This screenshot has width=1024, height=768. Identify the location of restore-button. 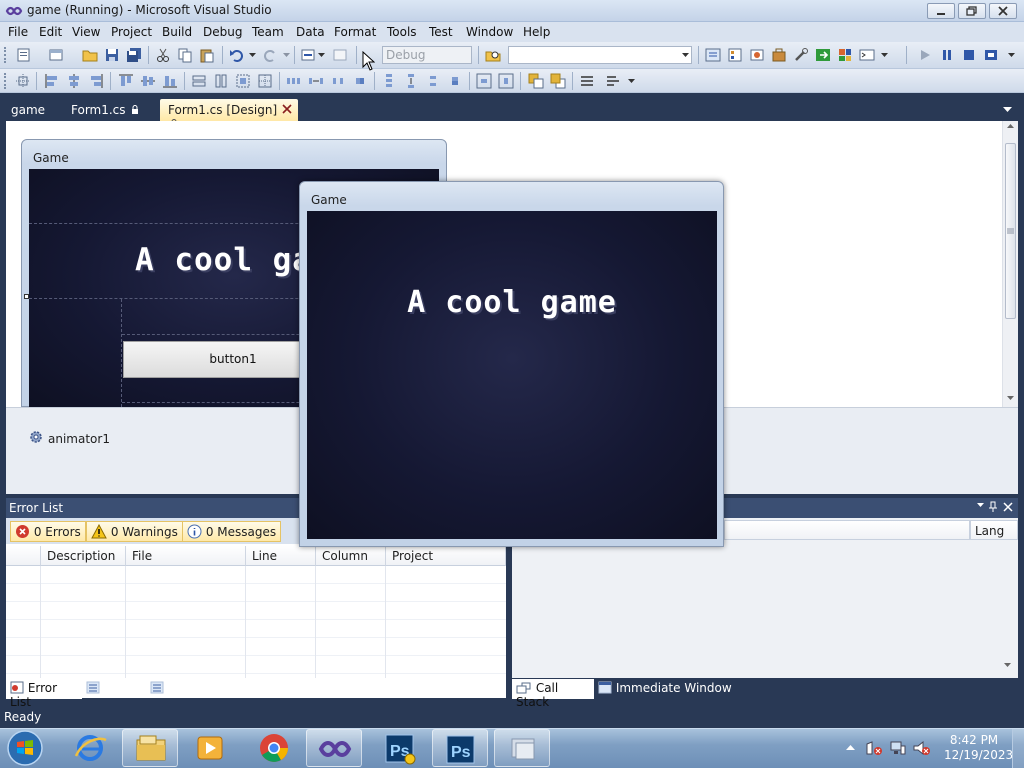
(972, 11).